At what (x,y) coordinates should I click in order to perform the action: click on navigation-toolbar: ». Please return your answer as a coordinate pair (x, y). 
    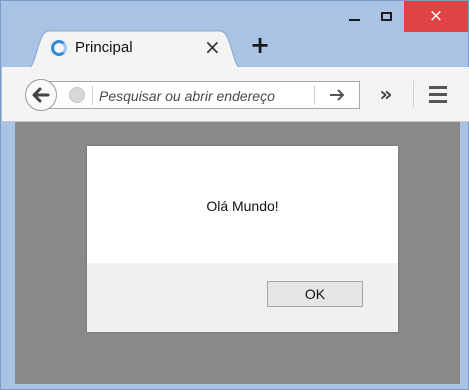
    Looking at the image, I should click on (235, 94).